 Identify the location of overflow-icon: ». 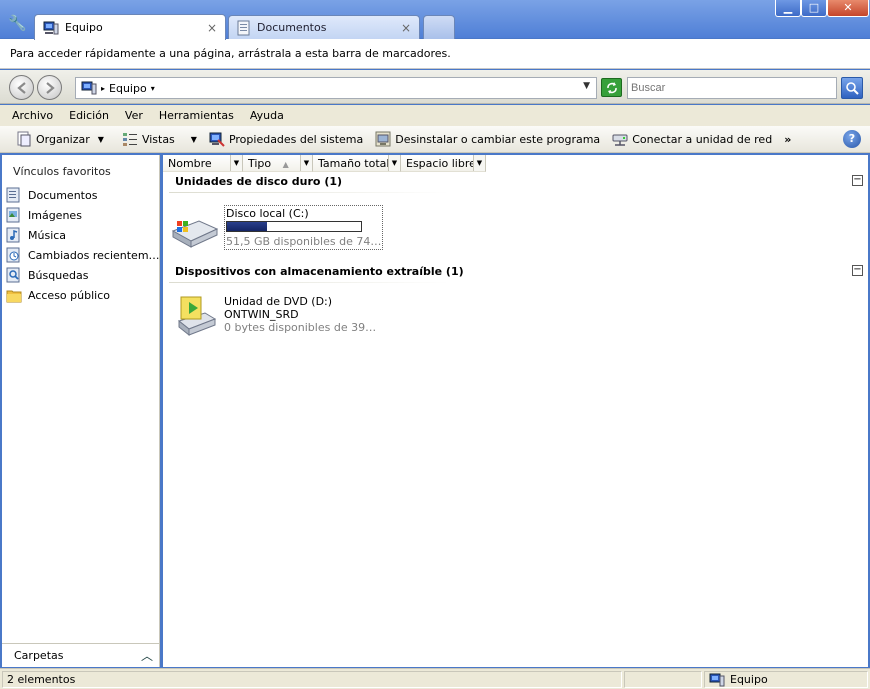
(788, 139).